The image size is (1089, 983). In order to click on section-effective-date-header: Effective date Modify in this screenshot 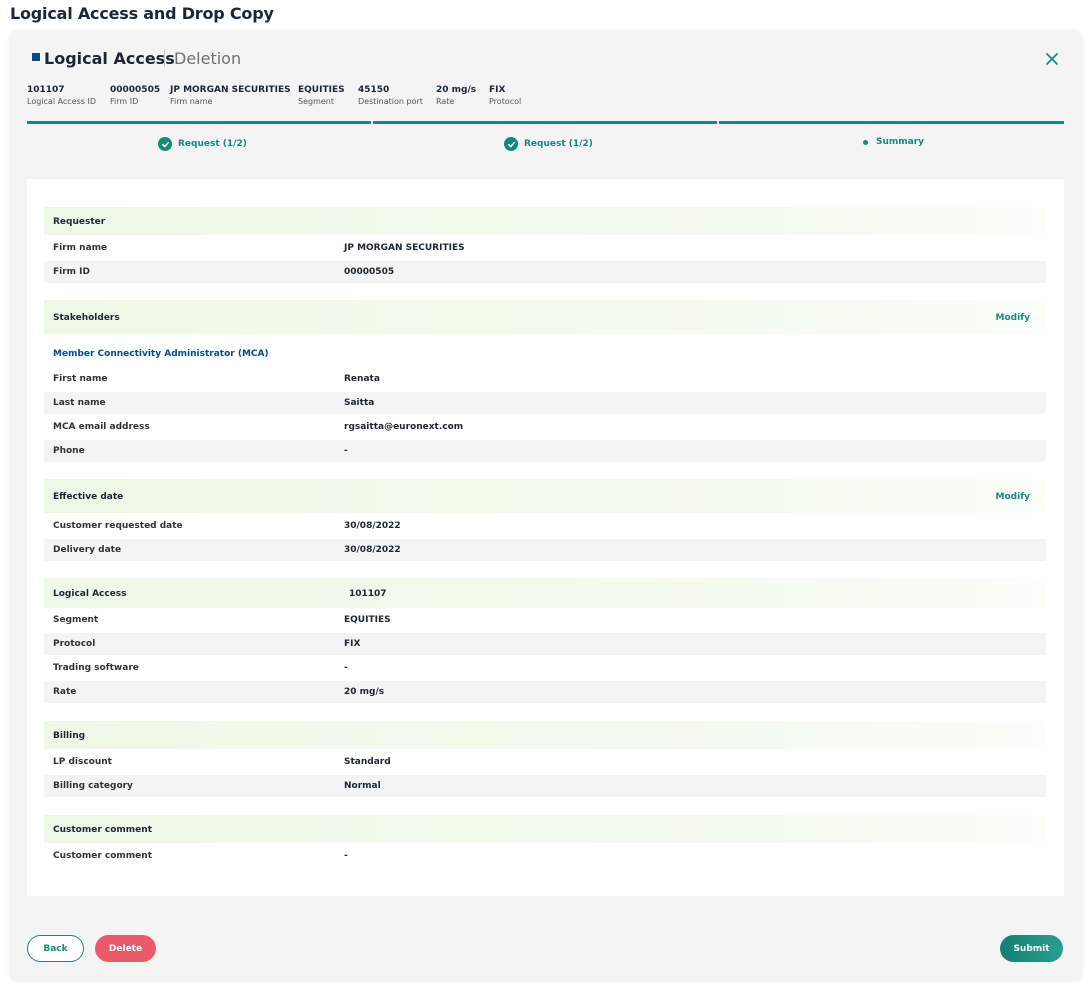, I will do `click(545, 496)`.